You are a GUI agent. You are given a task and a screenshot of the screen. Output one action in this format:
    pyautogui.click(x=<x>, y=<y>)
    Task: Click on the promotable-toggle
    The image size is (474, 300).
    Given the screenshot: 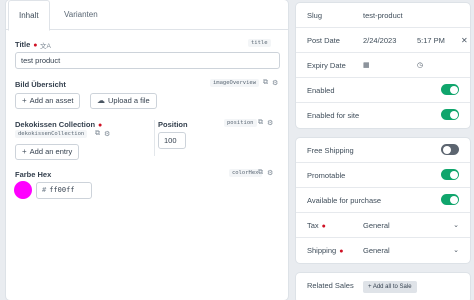 What is the action you would take?
    pyautogui.click(x=450, y=174)
    